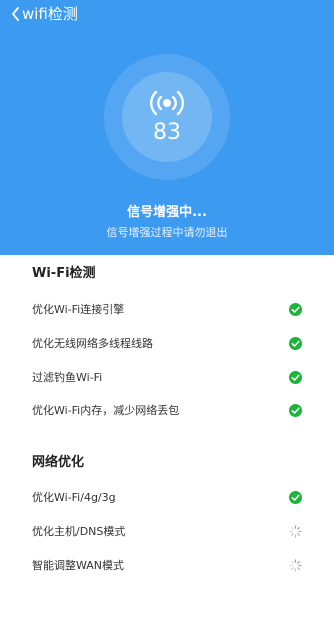  I want to click on section-title-network-optimize: 网络优化, so click(58, 462).